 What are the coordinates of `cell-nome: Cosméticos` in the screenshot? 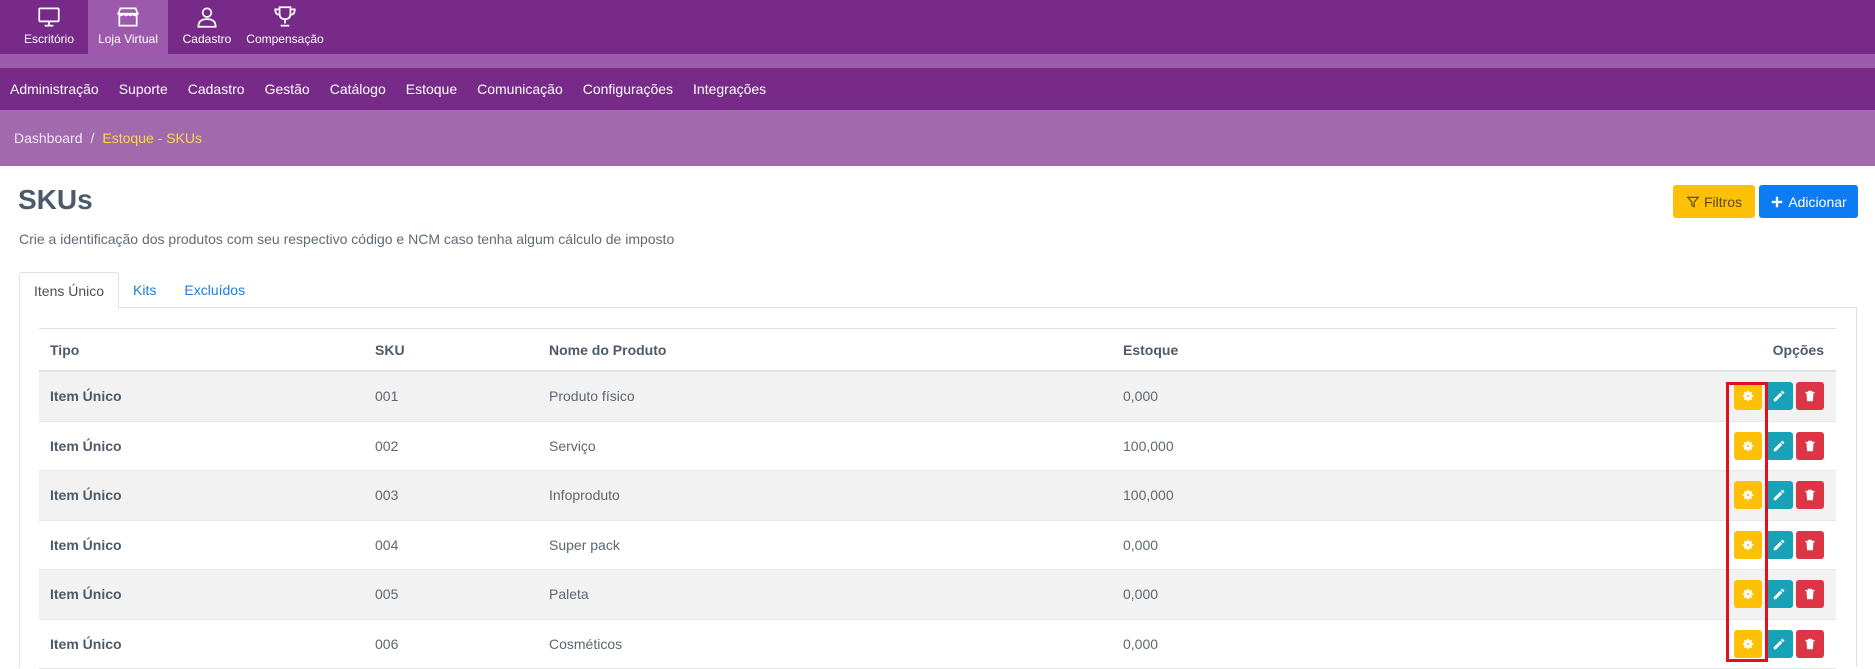 It's located at (825, 644).